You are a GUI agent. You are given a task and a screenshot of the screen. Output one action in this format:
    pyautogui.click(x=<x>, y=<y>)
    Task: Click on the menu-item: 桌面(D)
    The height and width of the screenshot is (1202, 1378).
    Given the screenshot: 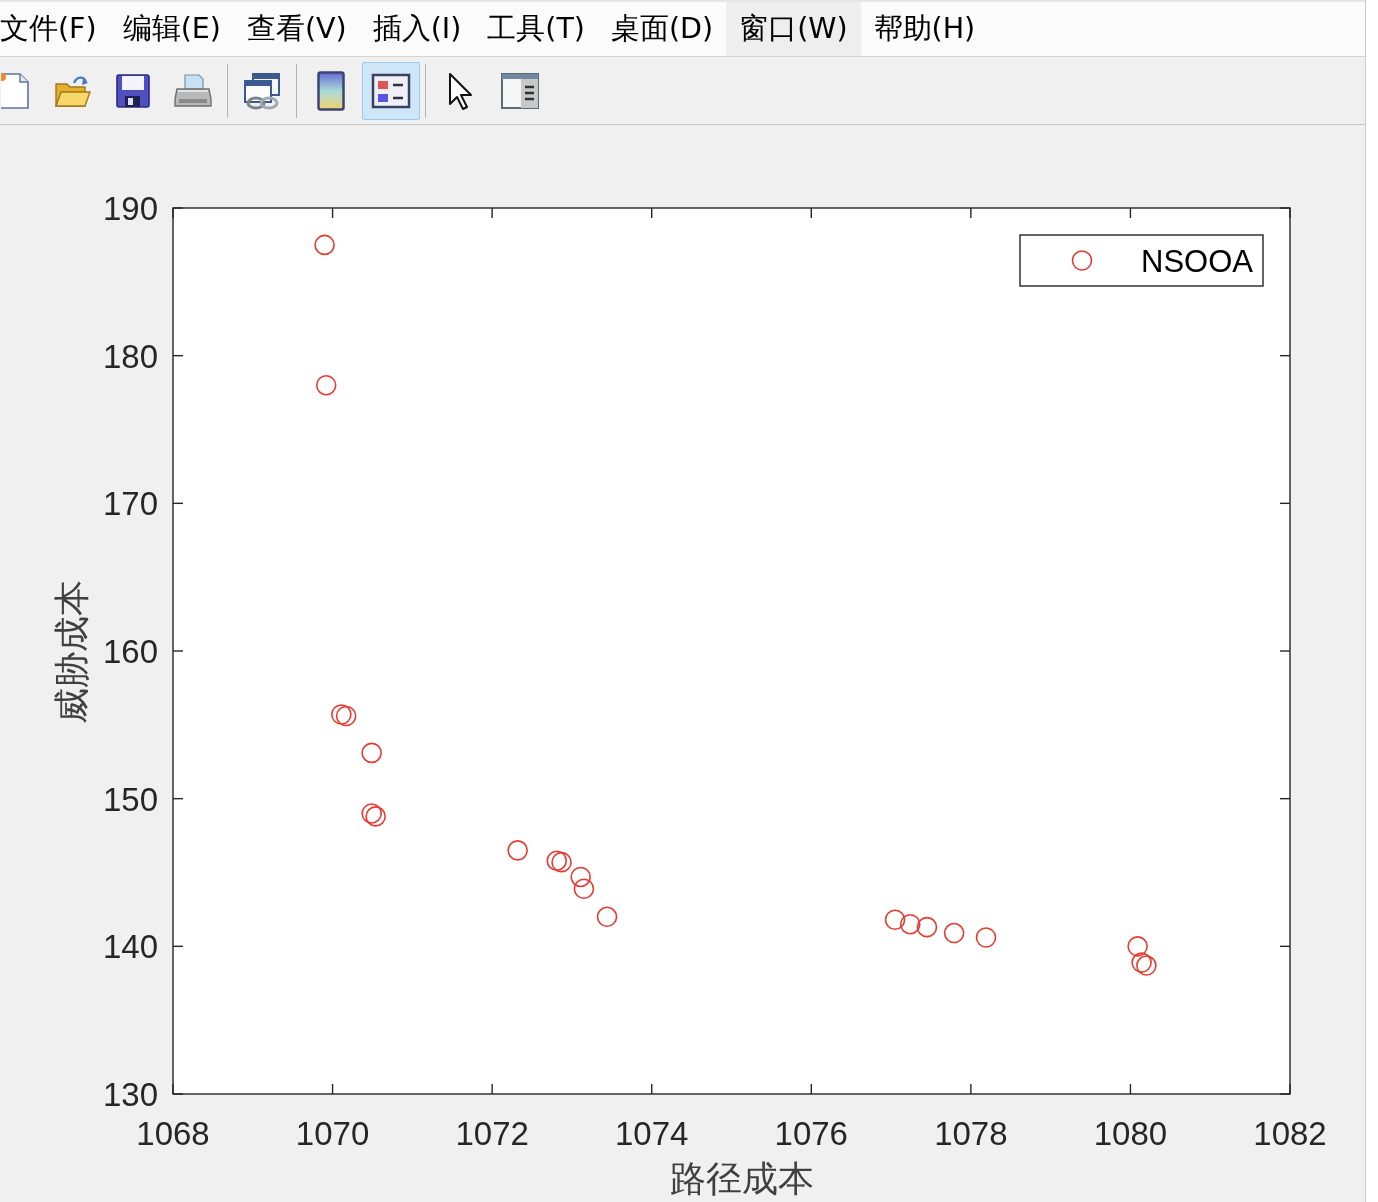 What is the action you would take?
    pyautogui.click(x=662, y=29)
    